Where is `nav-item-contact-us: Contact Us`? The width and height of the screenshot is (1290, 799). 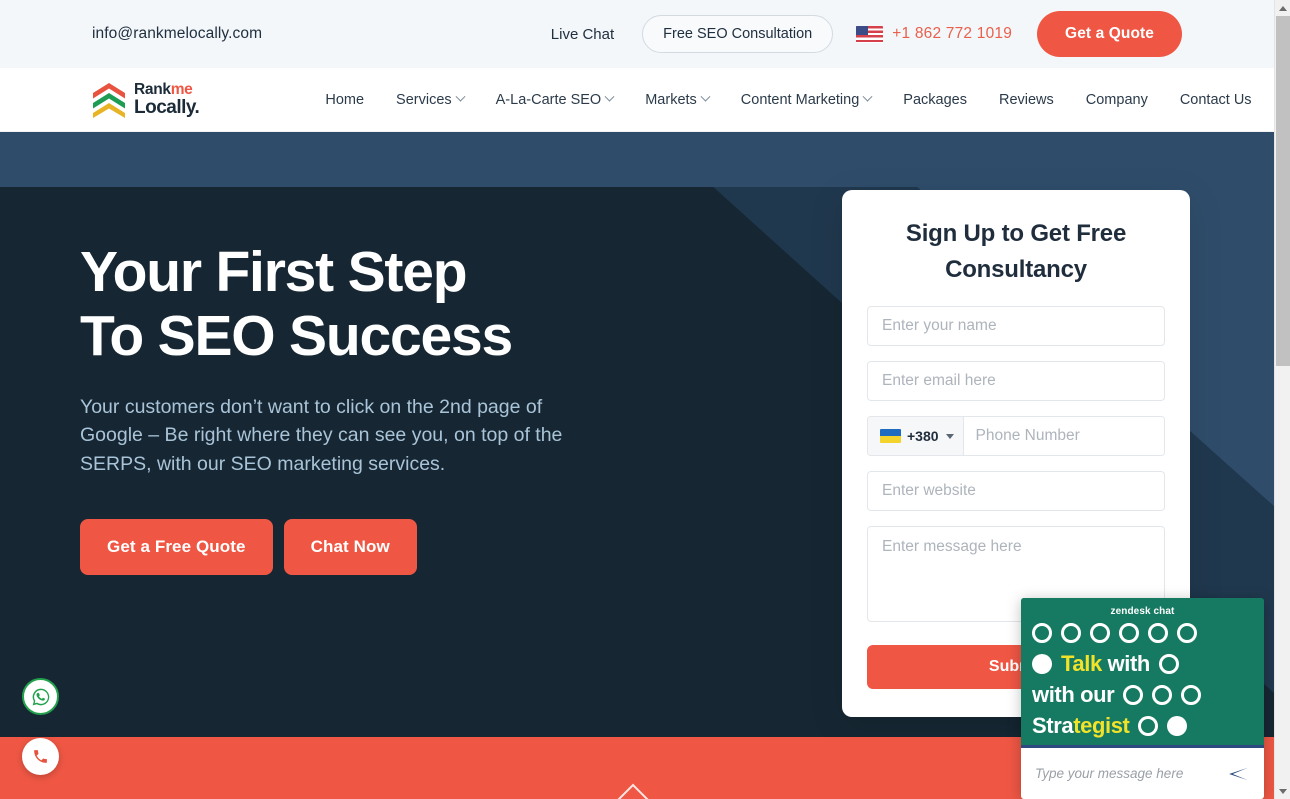 nav-item-contact-us: Contact Us is located at coordinates (1216, 100).